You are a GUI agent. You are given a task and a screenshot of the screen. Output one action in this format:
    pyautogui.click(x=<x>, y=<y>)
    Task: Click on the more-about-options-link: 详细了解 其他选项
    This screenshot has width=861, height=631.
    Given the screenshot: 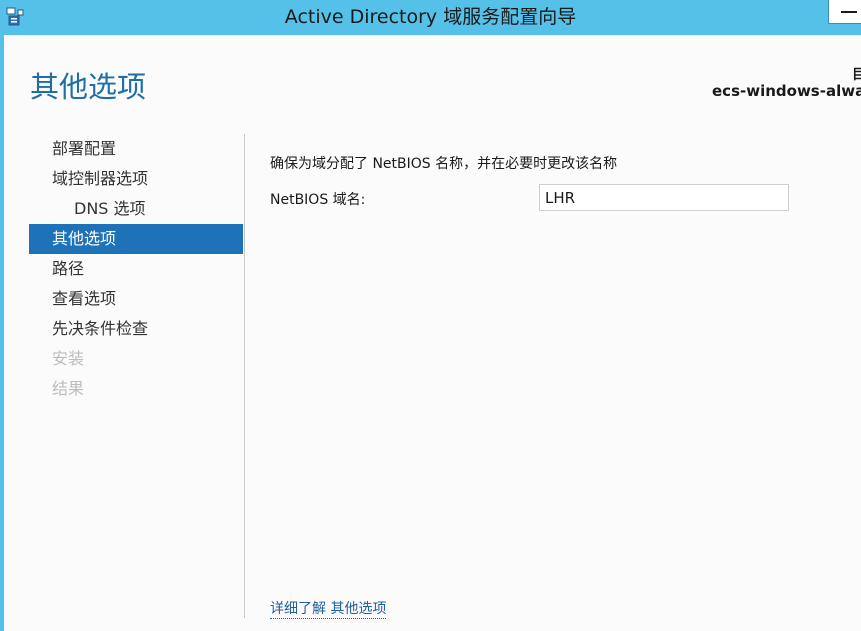 What is the action you would take?
    pyautogui.click(x=328, y=608)
    